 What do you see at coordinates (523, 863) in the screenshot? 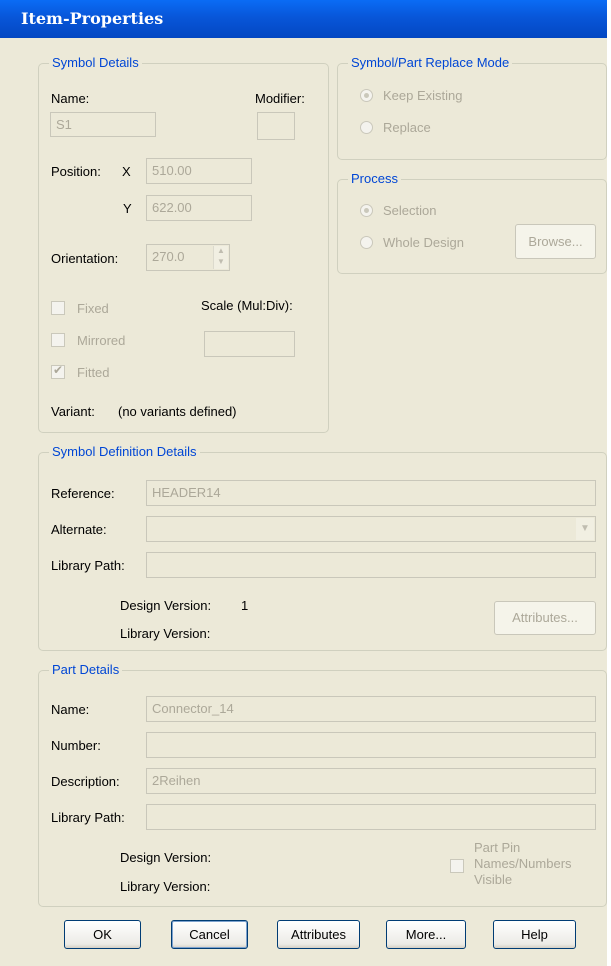
I see `pin-visible-label-line2: Names/Numbers` at bounding box center [523, 863].